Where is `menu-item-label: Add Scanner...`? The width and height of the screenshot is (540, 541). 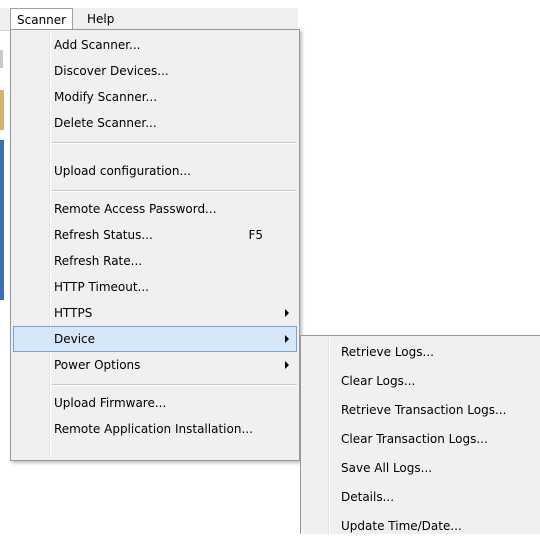 menu-item-label: Add Scanner... is located at coordinates (97, 45).